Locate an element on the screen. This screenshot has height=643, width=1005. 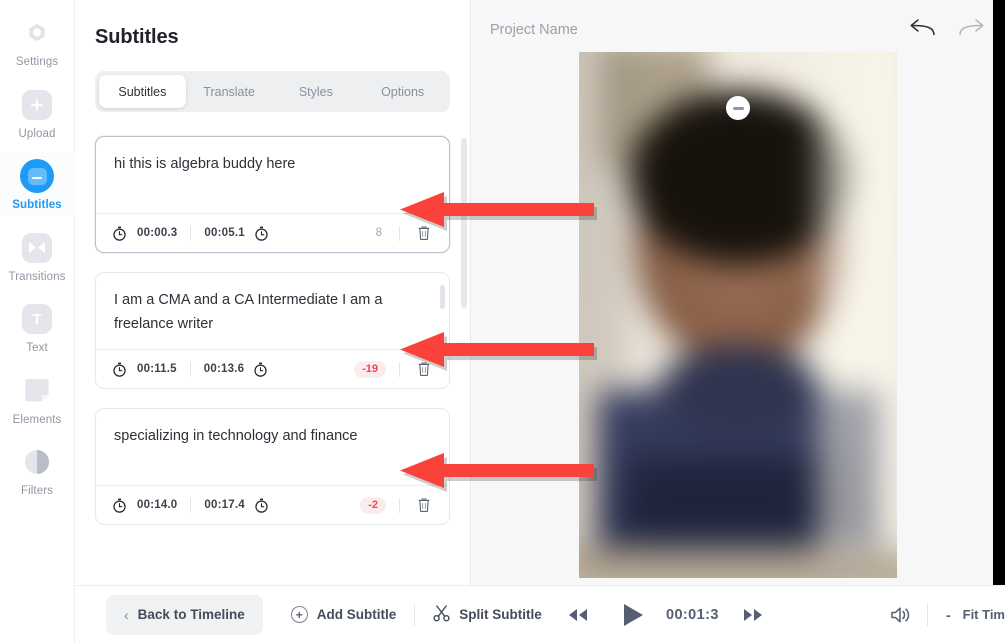
back-to-timeline-button: ‹ Back to Timeline is located at coordinates (184, 614).